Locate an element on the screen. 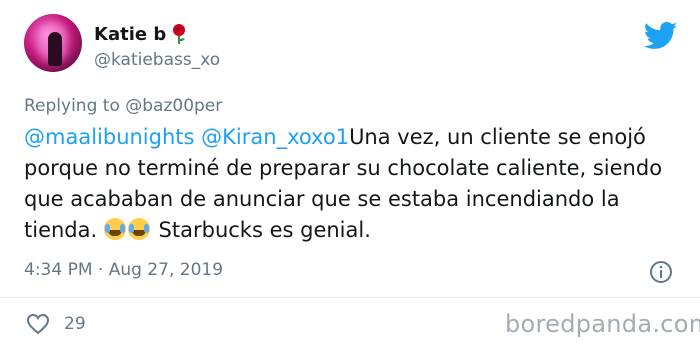 This screenshot has width=700, height=349. twitter-bird-icon is located at coordinates (661, 36).